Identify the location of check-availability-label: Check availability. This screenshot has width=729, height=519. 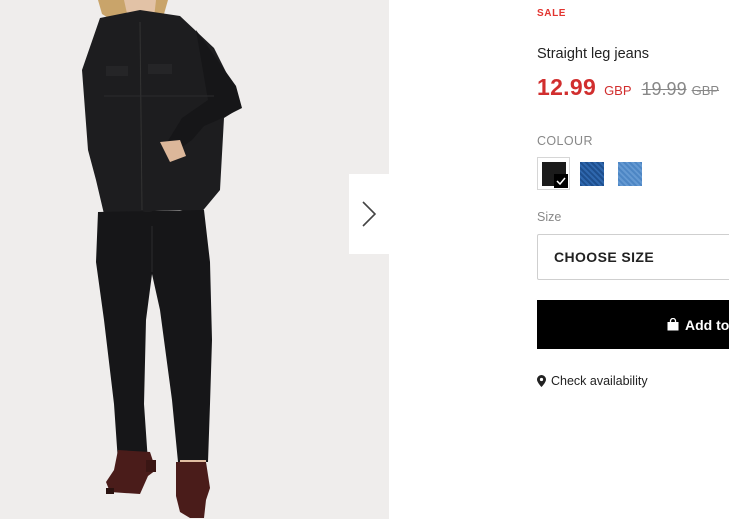
(599, 381).